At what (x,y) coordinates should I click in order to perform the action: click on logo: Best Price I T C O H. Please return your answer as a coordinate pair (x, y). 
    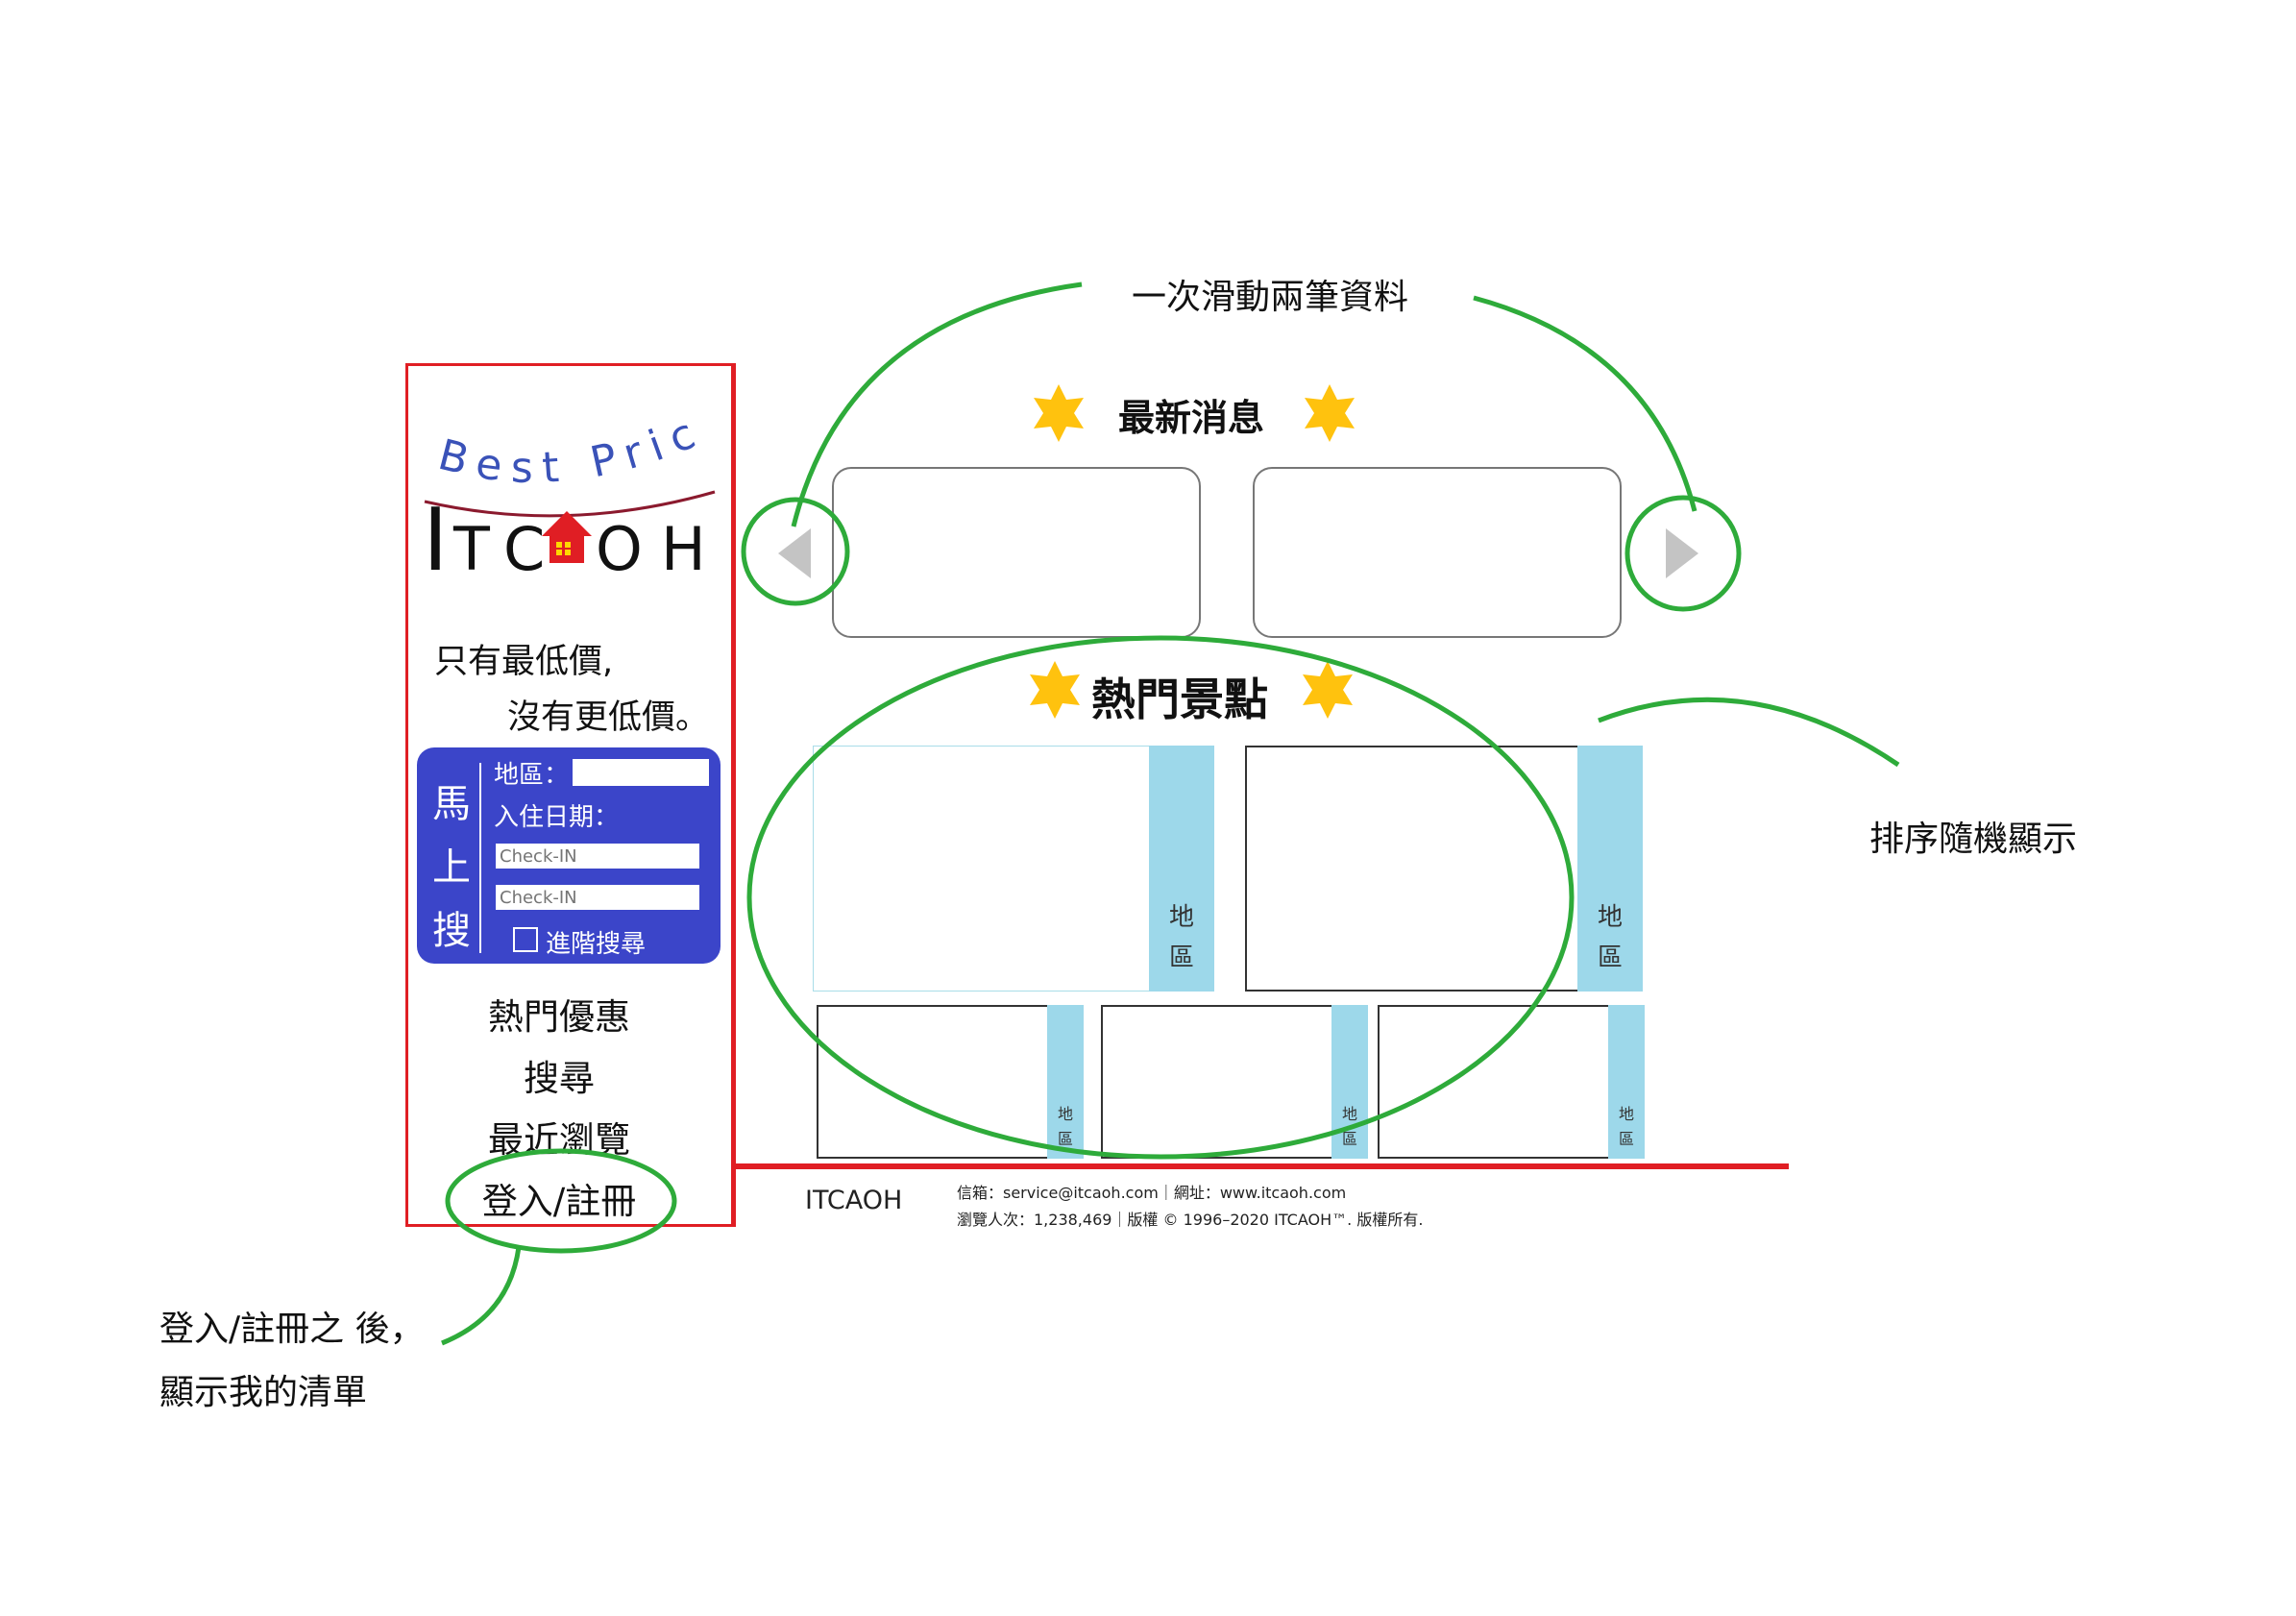
    Looking at the image, I should click on (563, 482).